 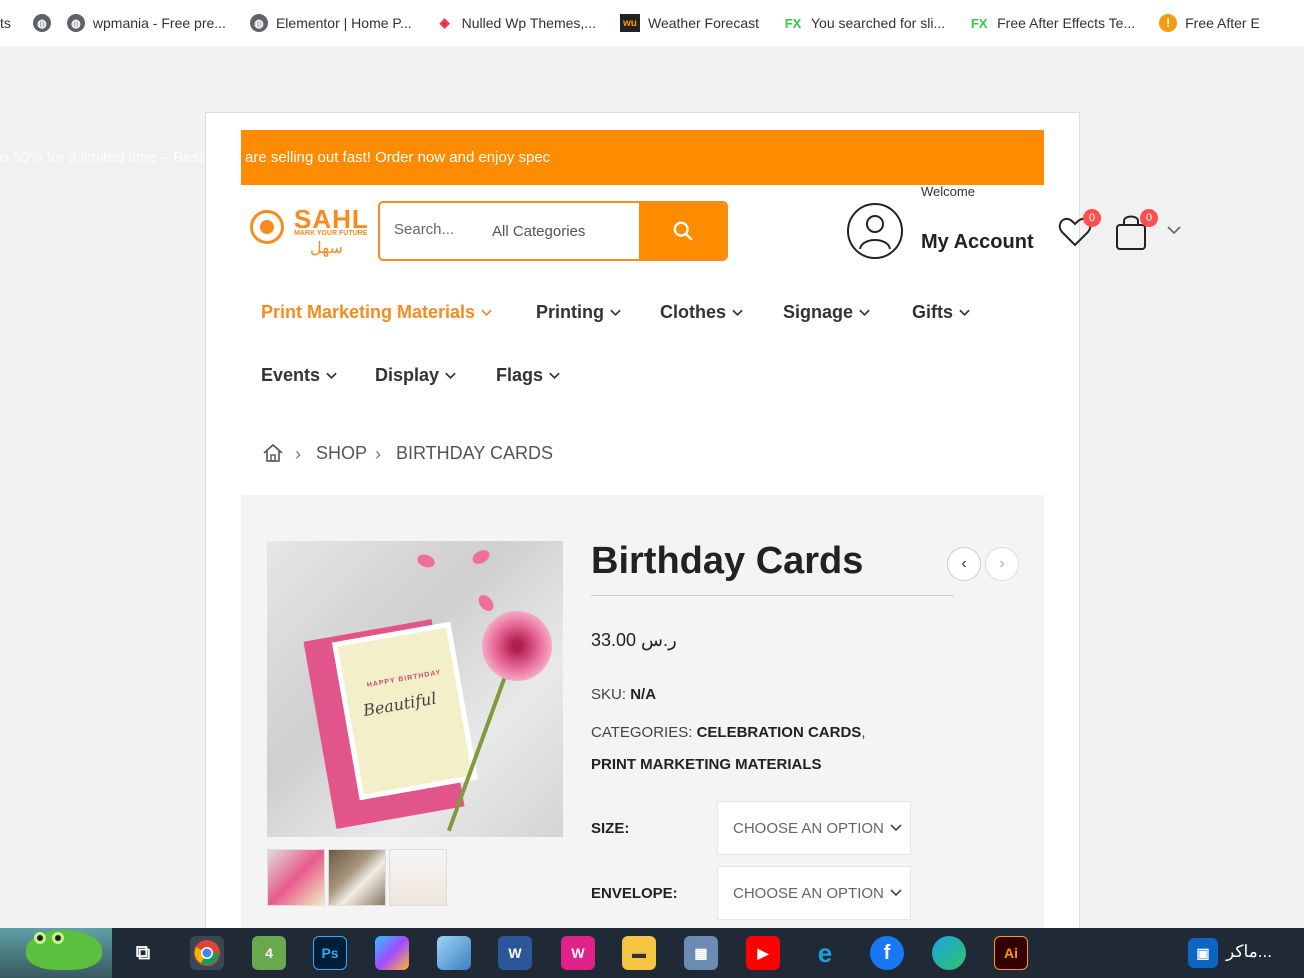 I want to click on outlook-icon: ▣, so click(x=1203, y=953).